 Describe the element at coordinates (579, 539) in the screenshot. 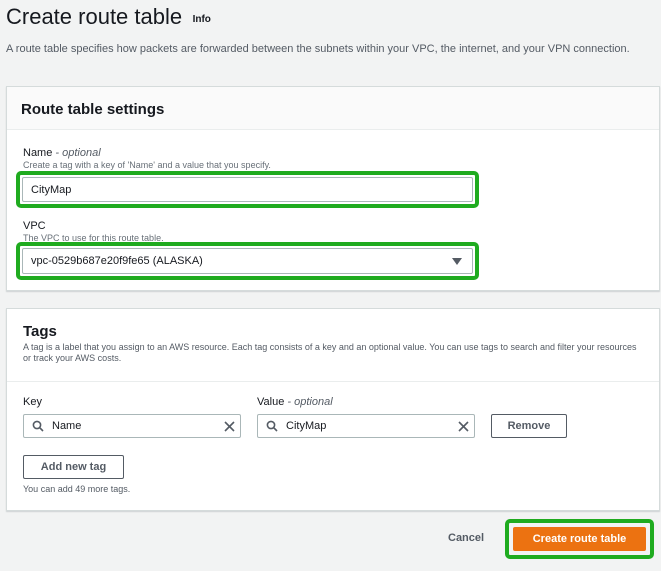

I see `create-route-table-button: Create route table` at that location.